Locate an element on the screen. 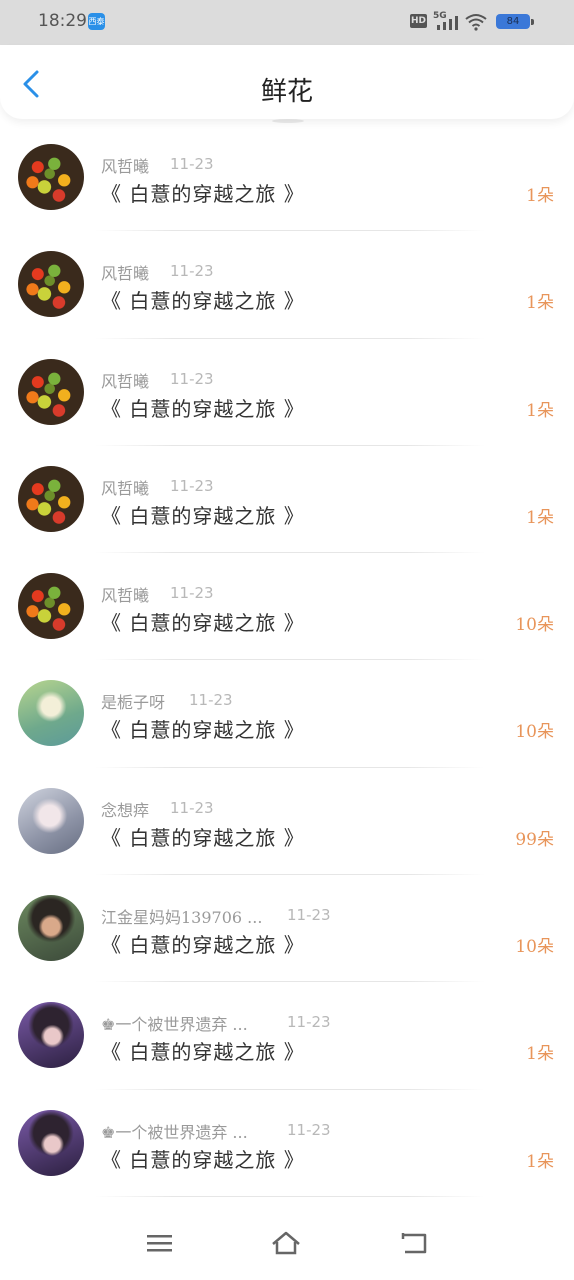  status-bar: 18:29 西泰 HD 5G 84 is located at coordinates (287, 22).